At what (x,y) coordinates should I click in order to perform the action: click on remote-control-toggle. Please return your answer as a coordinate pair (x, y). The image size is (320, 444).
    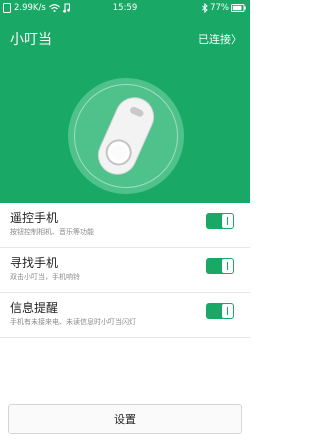
    Looking at the image, I should click on (220, 221).